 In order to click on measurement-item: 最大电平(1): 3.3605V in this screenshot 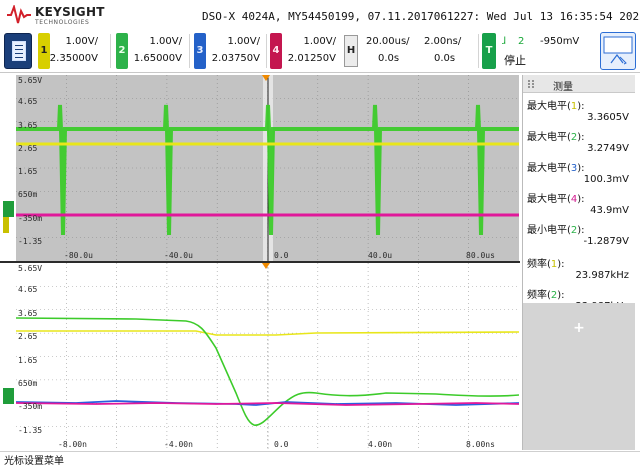, I will do `click(580, 113)`.